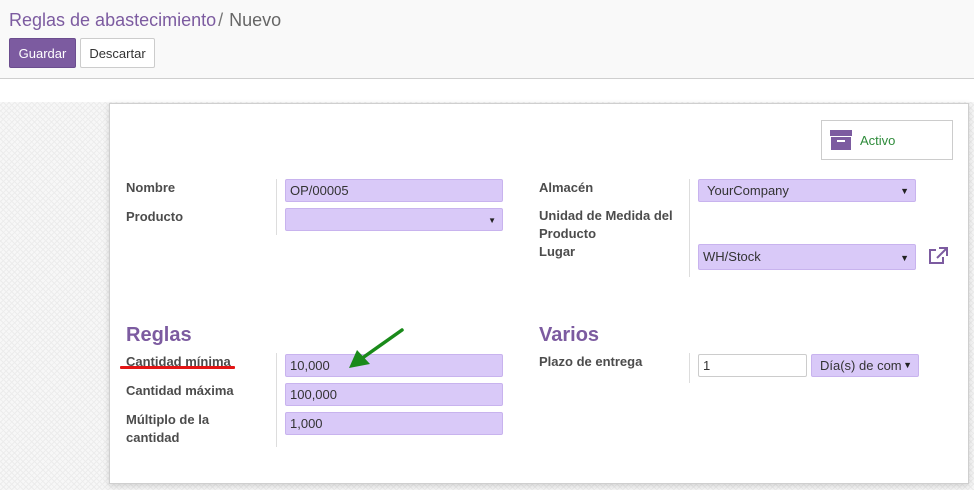  Describe the element at coordinates (117, 53) in the screenshot. I see `discard-button: Descartar` at that location.